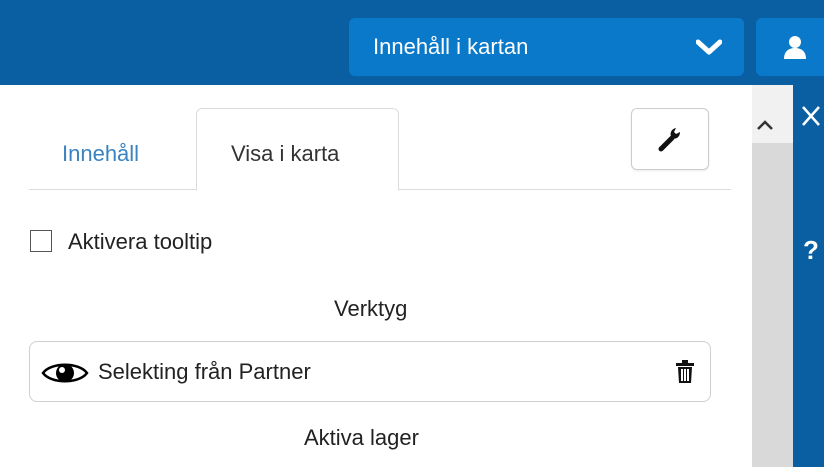 Image resolution: width=824 pixels, height=467 pixels. I want to click on chevron-down-icon, so click(709, 47).